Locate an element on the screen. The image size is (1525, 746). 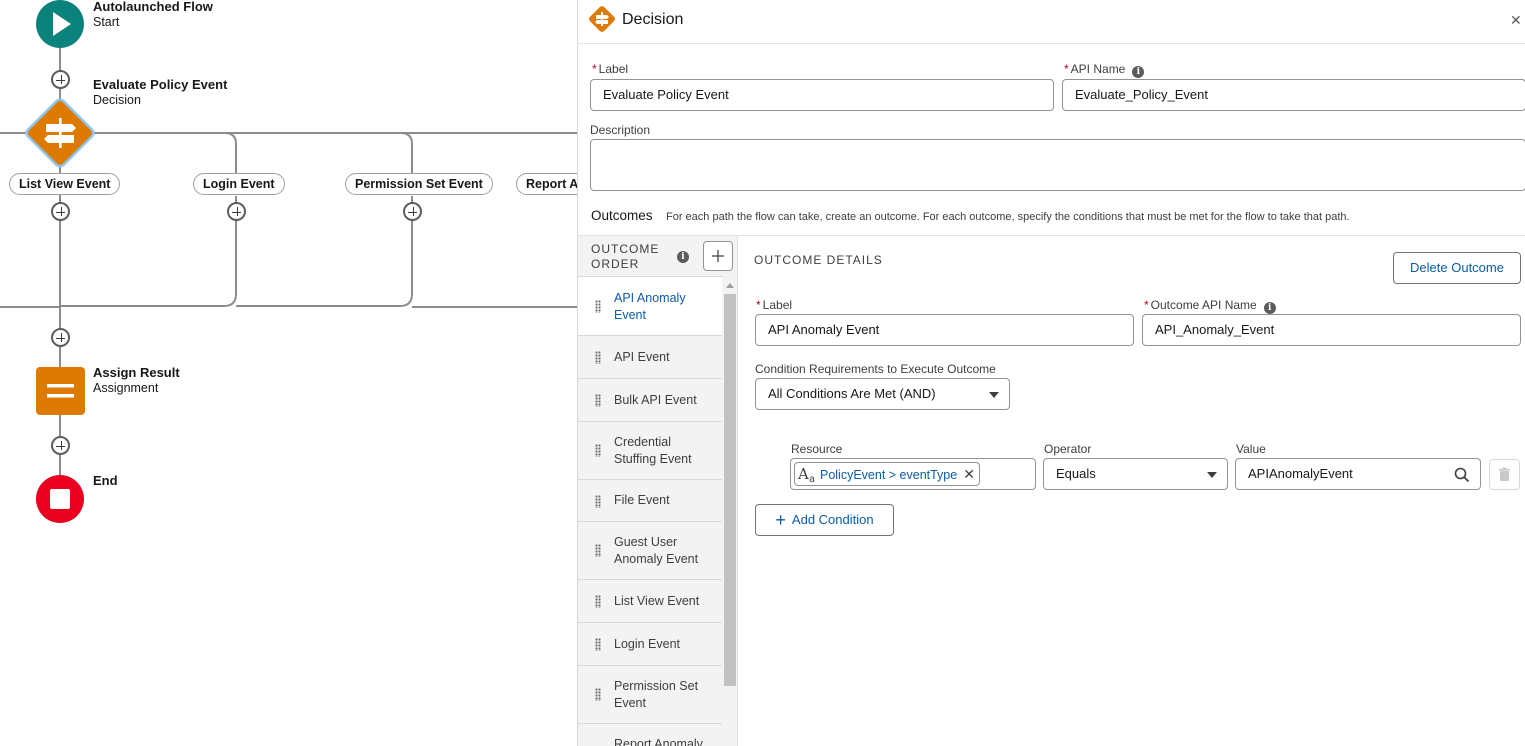
scroll-up-icon is located at coordinates (730, 285).